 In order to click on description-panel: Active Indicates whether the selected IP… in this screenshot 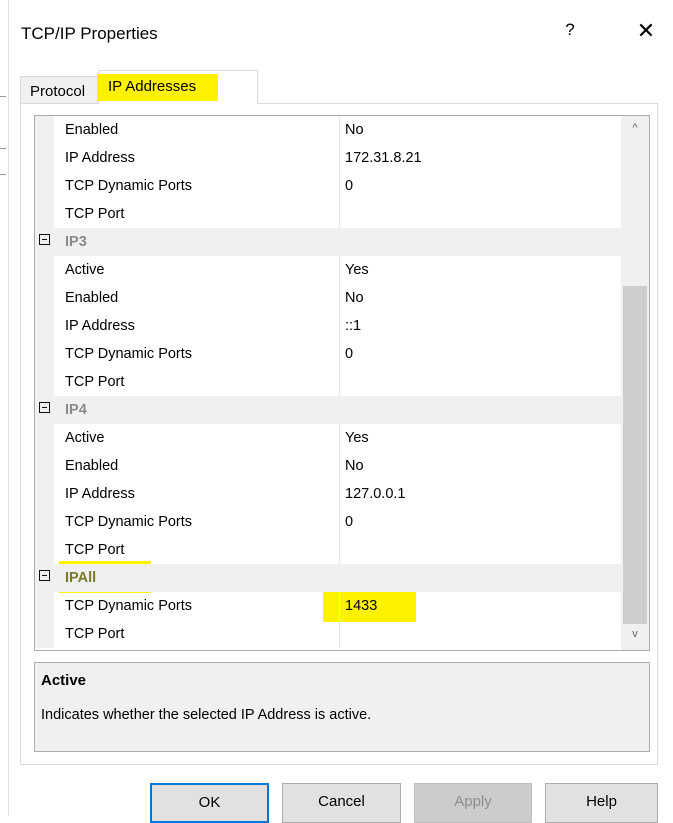, I will do `click(342, 707)`.